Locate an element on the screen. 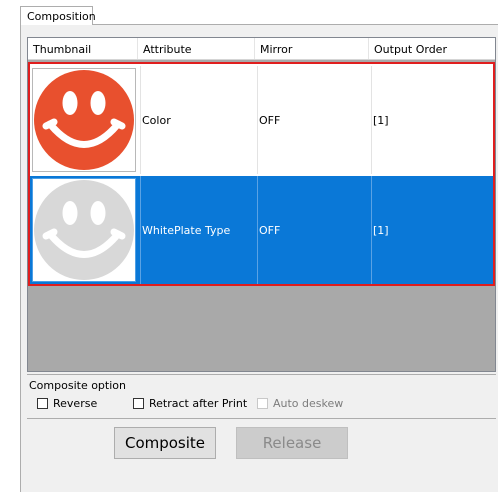  cell-attribute: Color is located at coordinates (156, 120).